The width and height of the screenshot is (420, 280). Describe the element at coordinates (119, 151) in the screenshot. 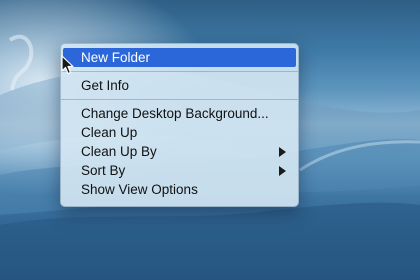

I see `menu-item-label: Clean Up By` at that location.